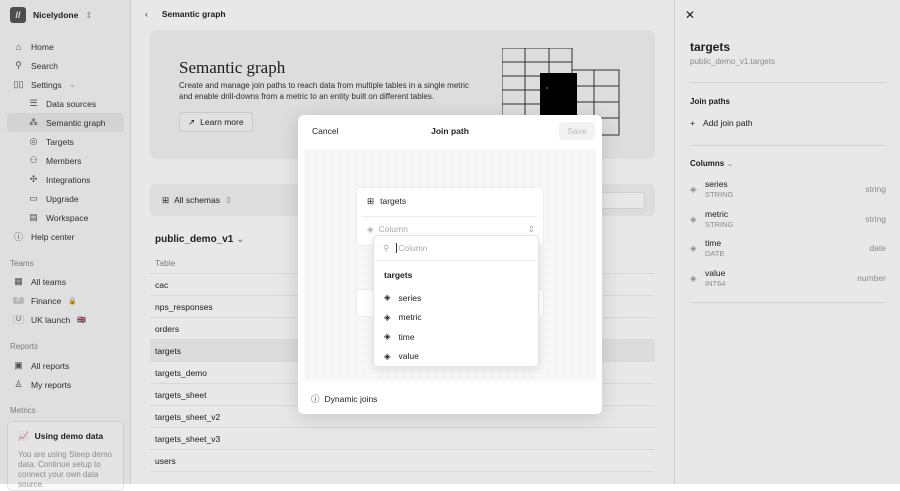  What do you see at coordinates (456, 318) in the screenshot?
I see `option-metric: ◈ metric` at bounding box center [456, 318].